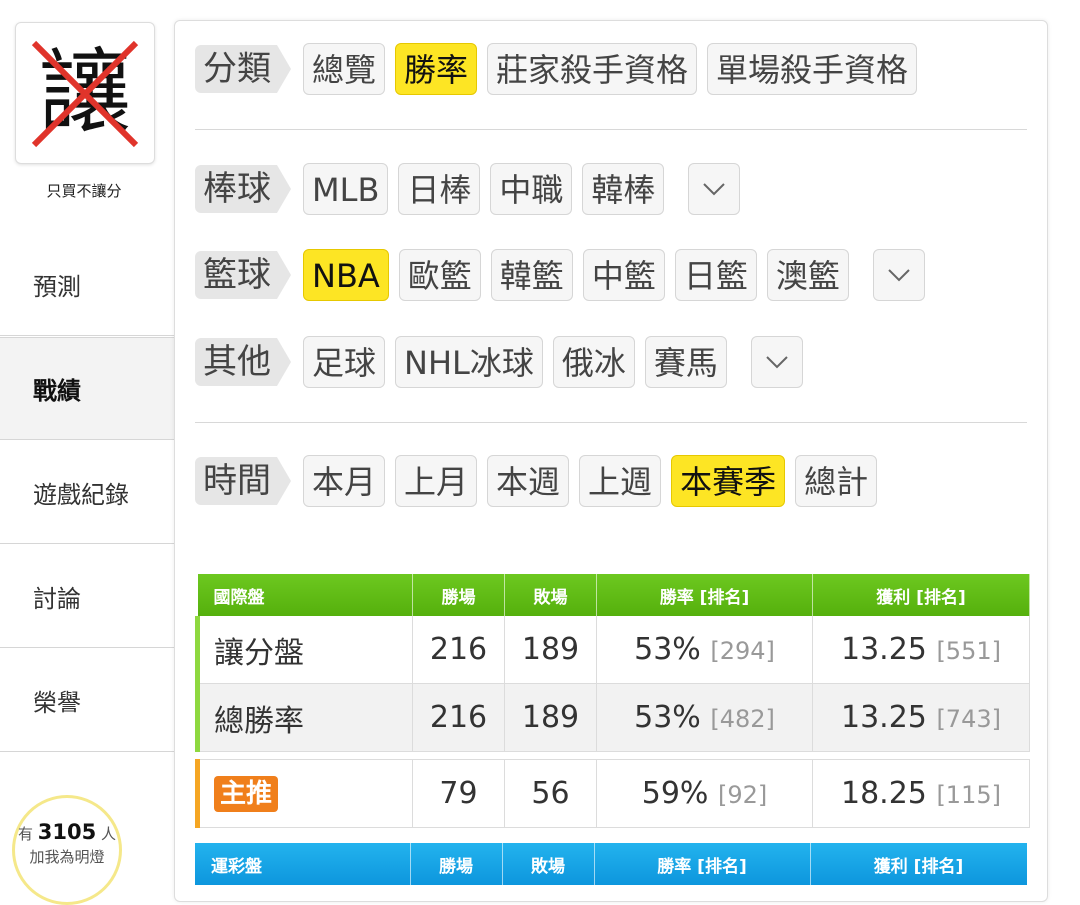  Describe the element at coordinates (87, 284) in the screenshot. I see `nav-predict: 預測` at that location.